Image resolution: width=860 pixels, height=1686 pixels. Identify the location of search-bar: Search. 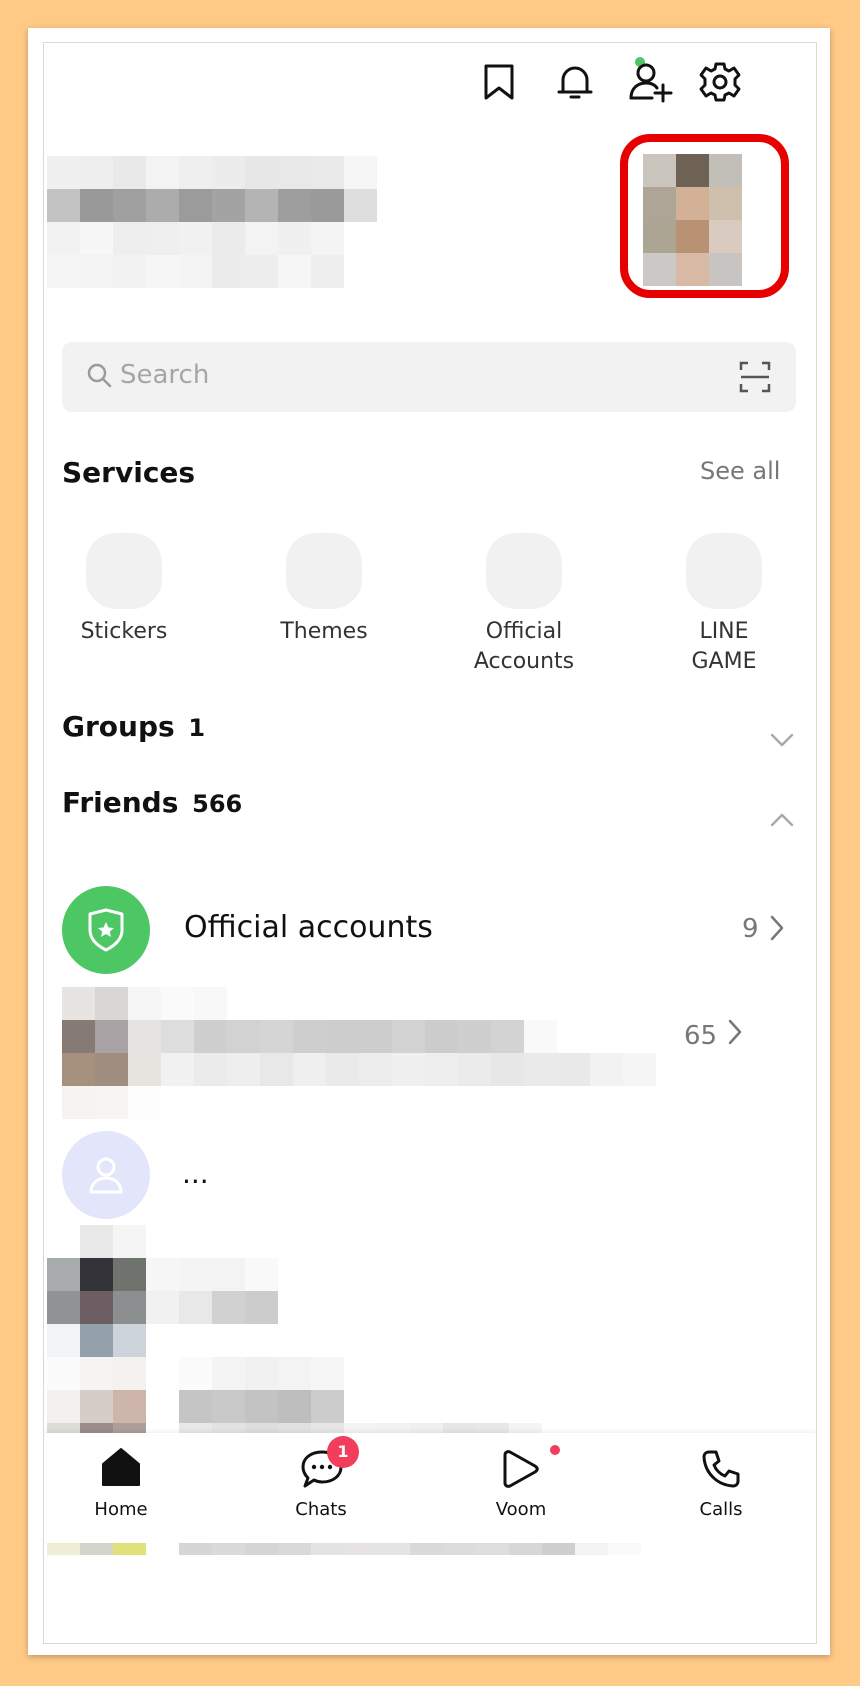
(429, 377).